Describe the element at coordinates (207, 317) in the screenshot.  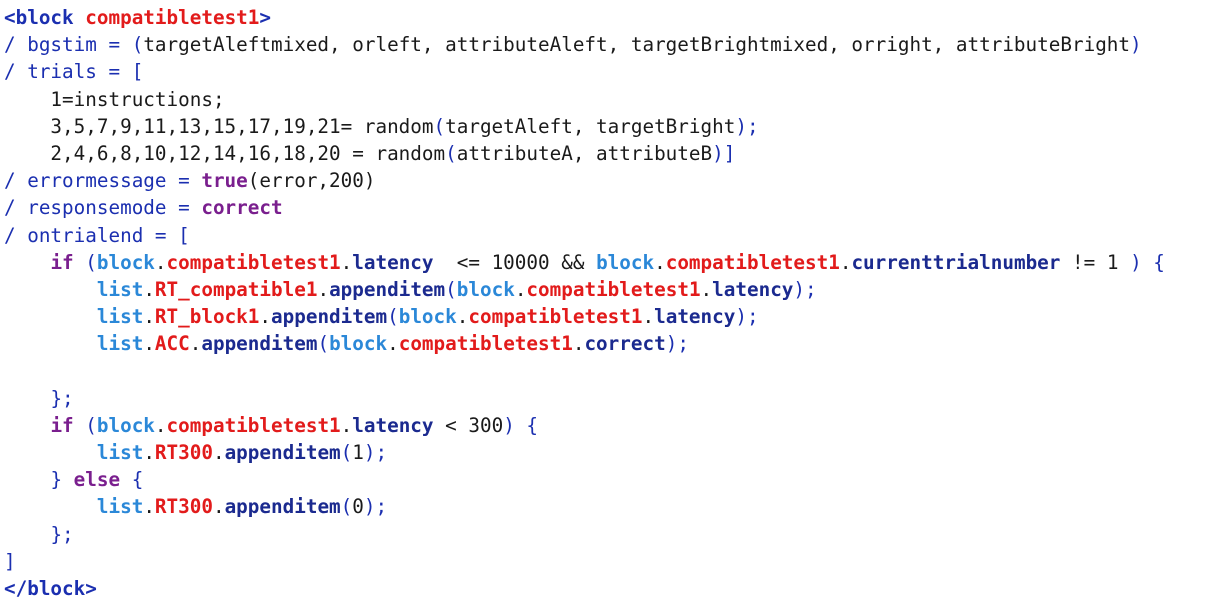
I see `code-token-name: RT_block1` at that location.